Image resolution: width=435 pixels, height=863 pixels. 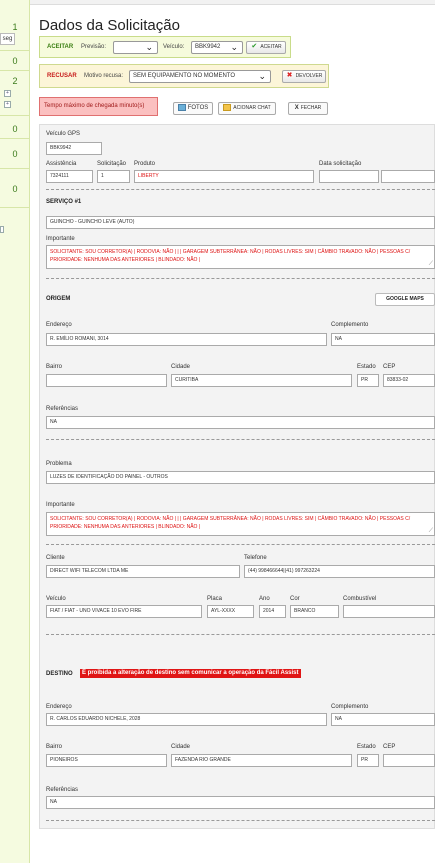 I want to click on destination-references-label: Referências, so click(x=62, y=790).